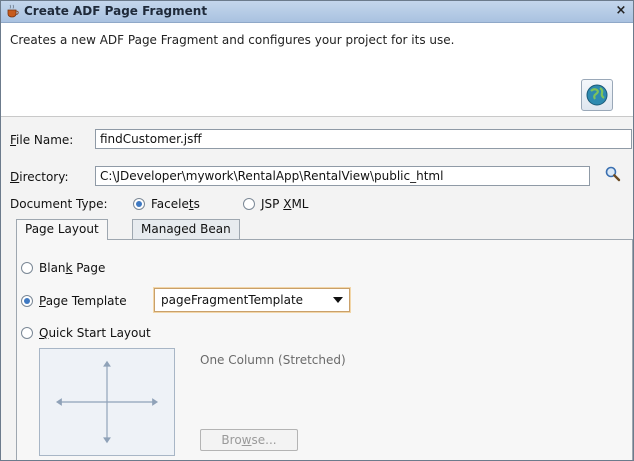  I want to click on file-name-label: File Name:, so click(42, 140).